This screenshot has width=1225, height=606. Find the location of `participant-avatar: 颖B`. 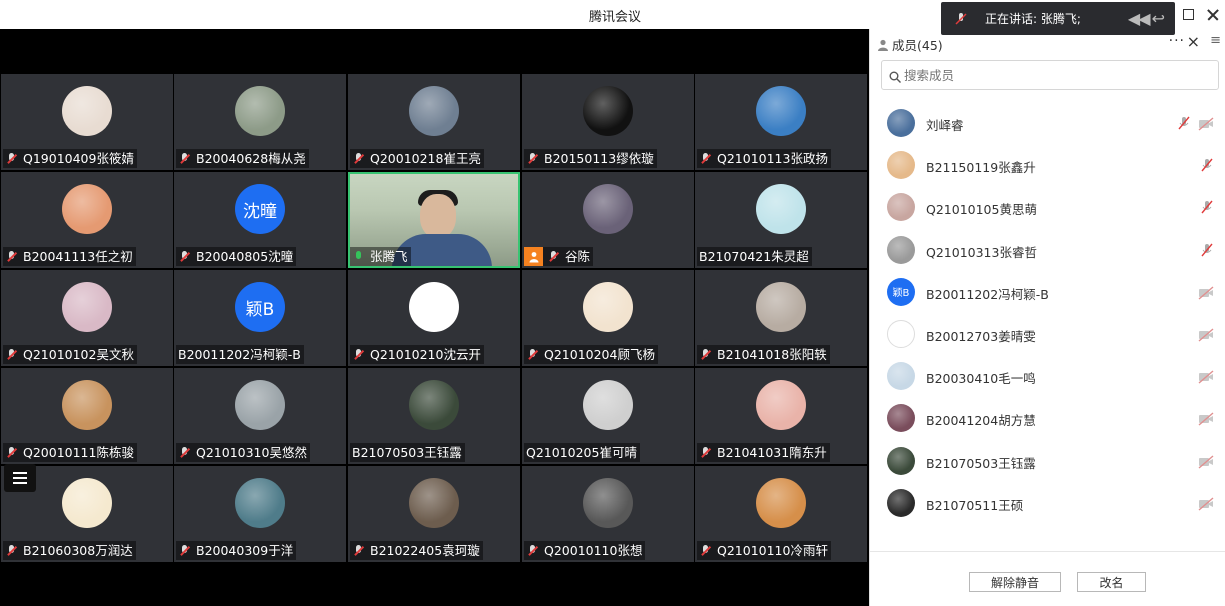

participant-avatar: 颖B is located at coordinates (260, 307).